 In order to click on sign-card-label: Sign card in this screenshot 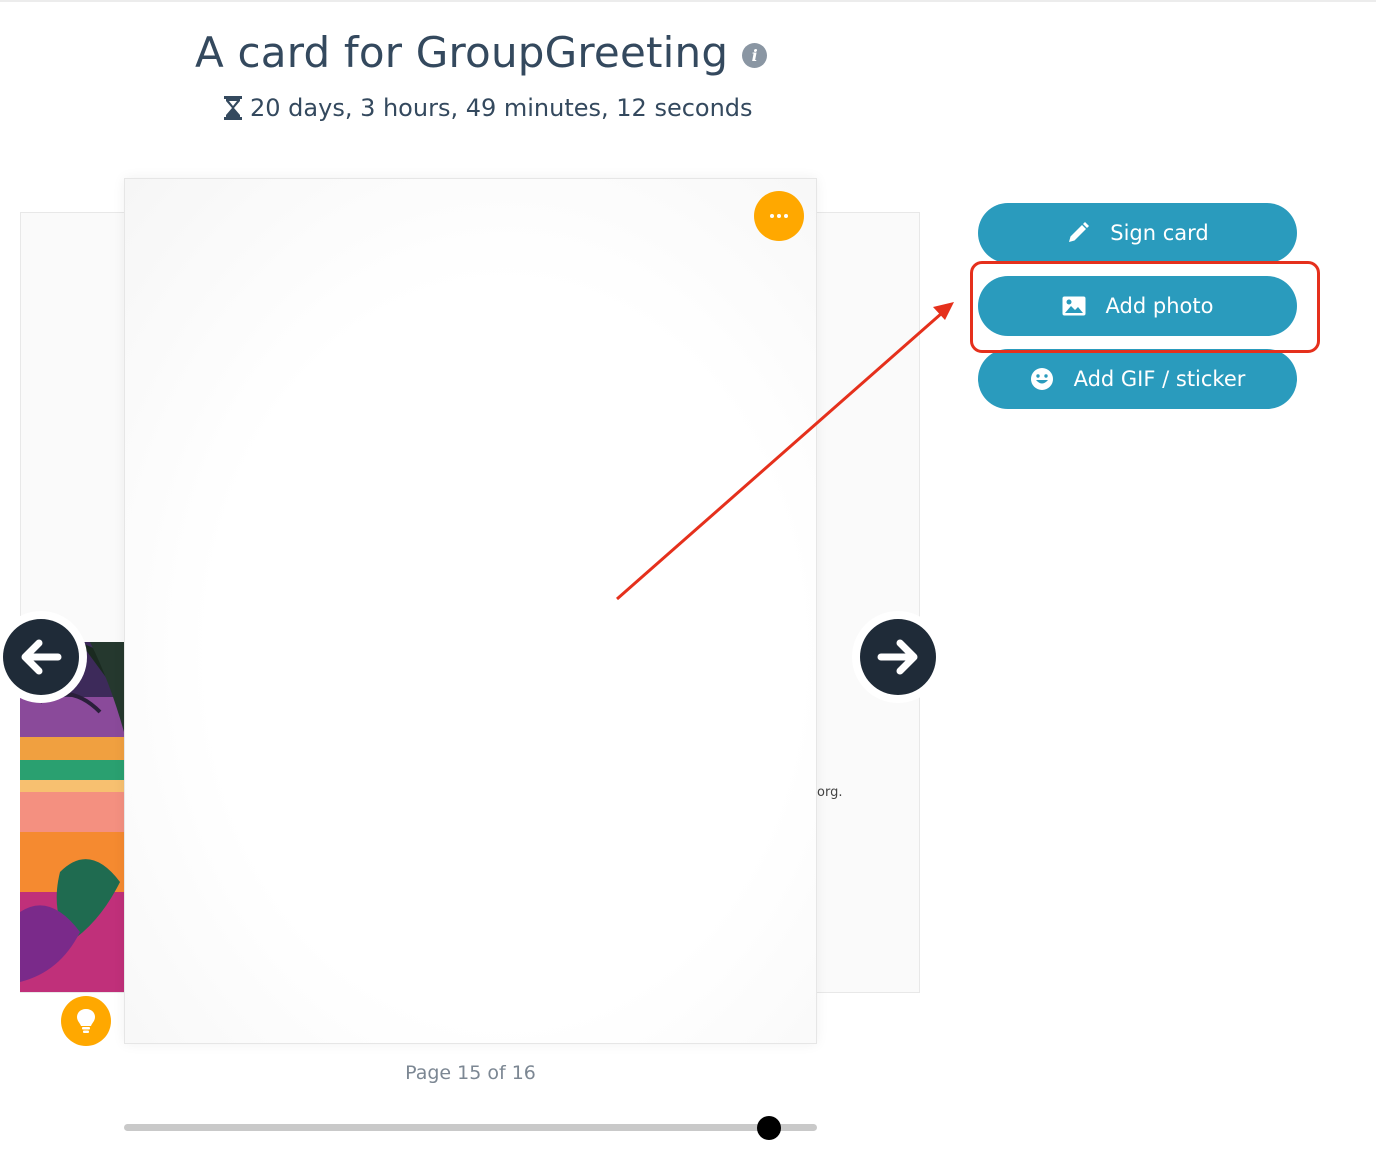, I will do `click(1159, 233)`.